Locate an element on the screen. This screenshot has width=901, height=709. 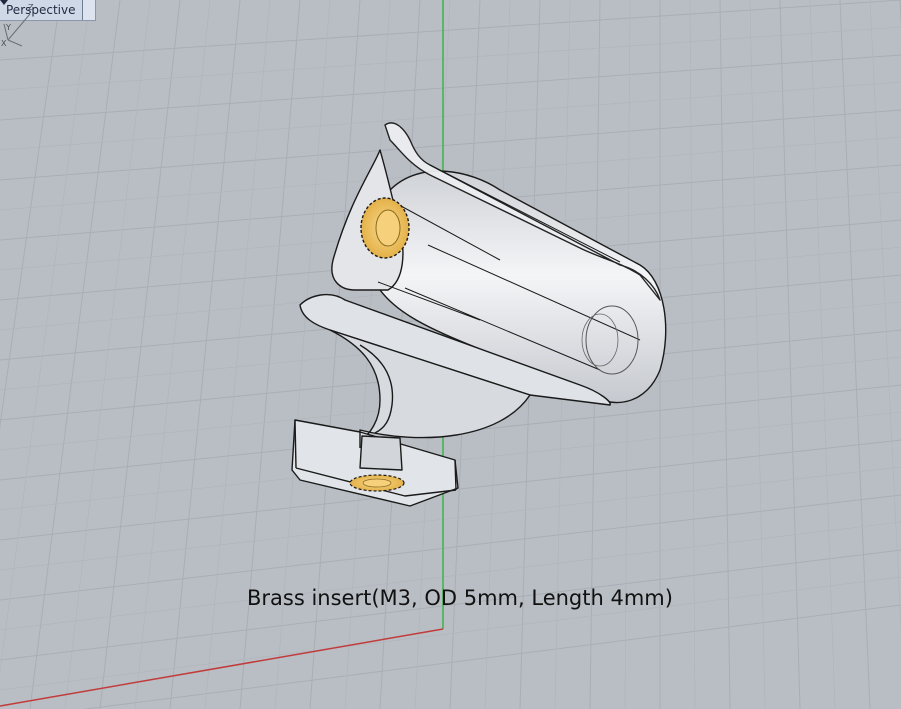
brass-insert-front is located at coordinates (385, 228).